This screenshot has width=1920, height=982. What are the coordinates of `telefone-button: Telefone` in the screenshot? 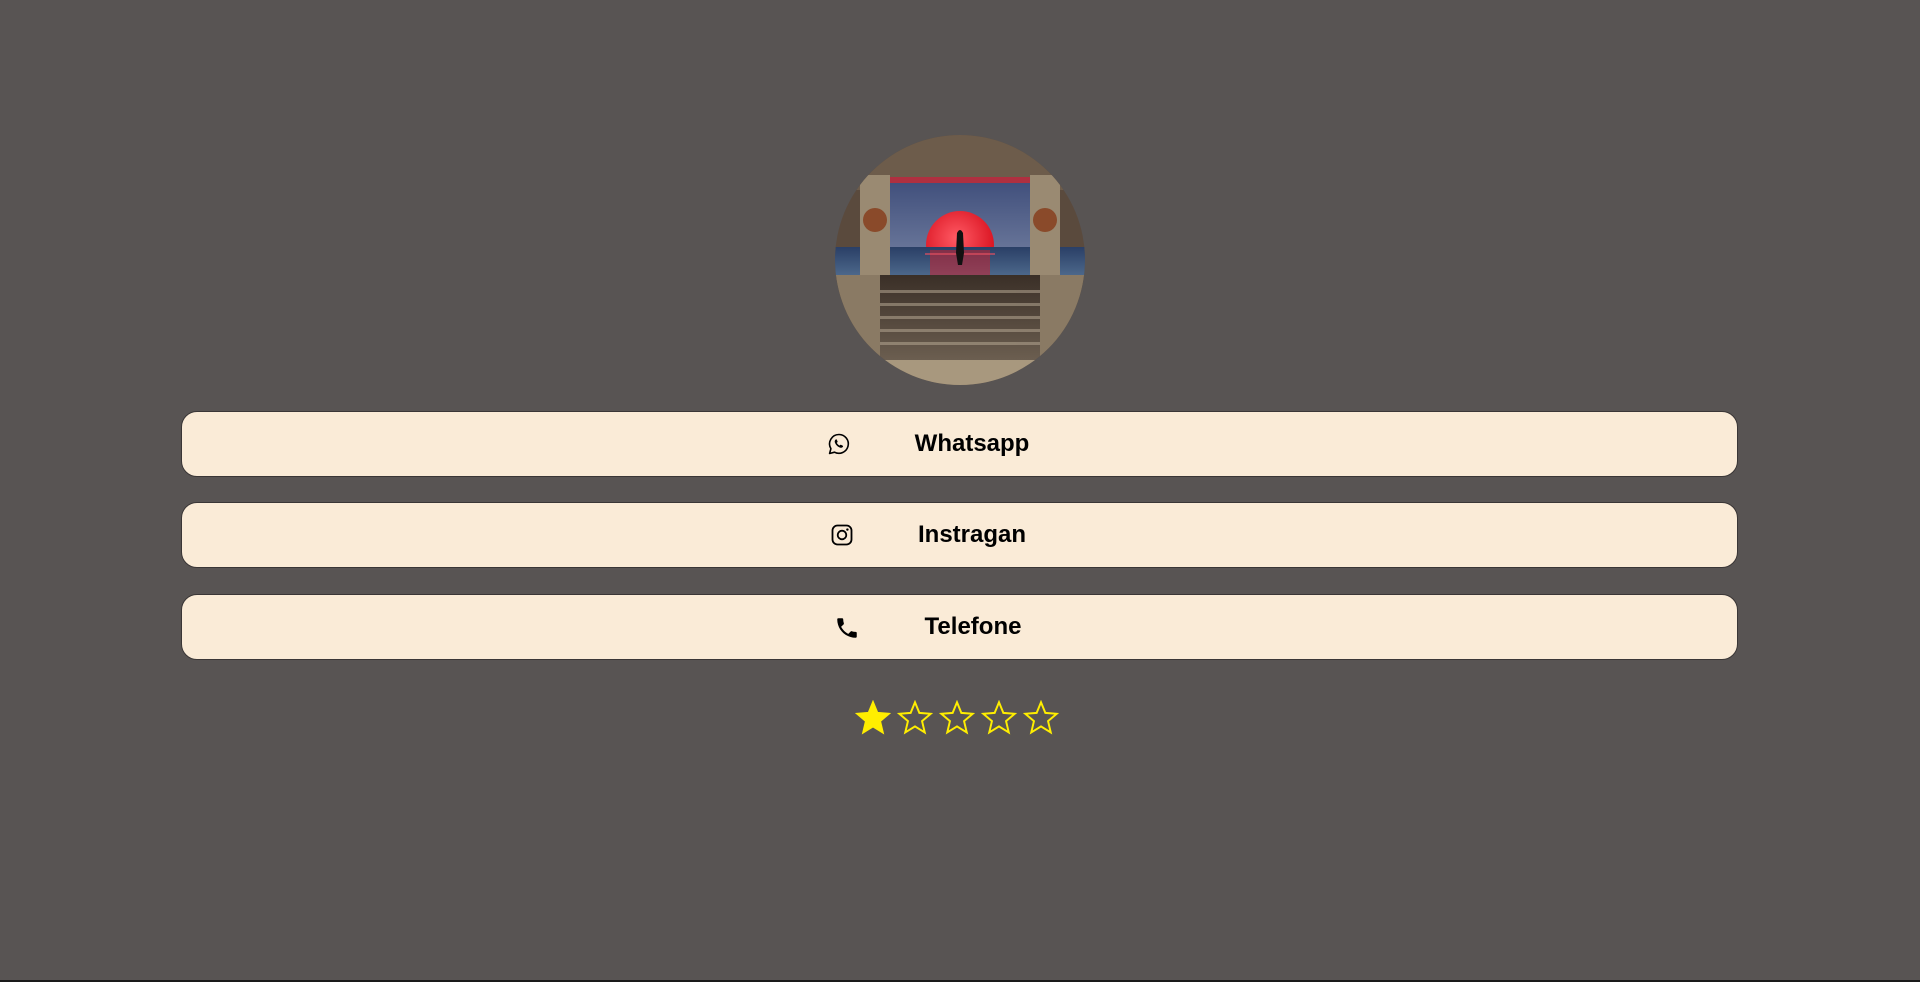 It's located at (959, 627).